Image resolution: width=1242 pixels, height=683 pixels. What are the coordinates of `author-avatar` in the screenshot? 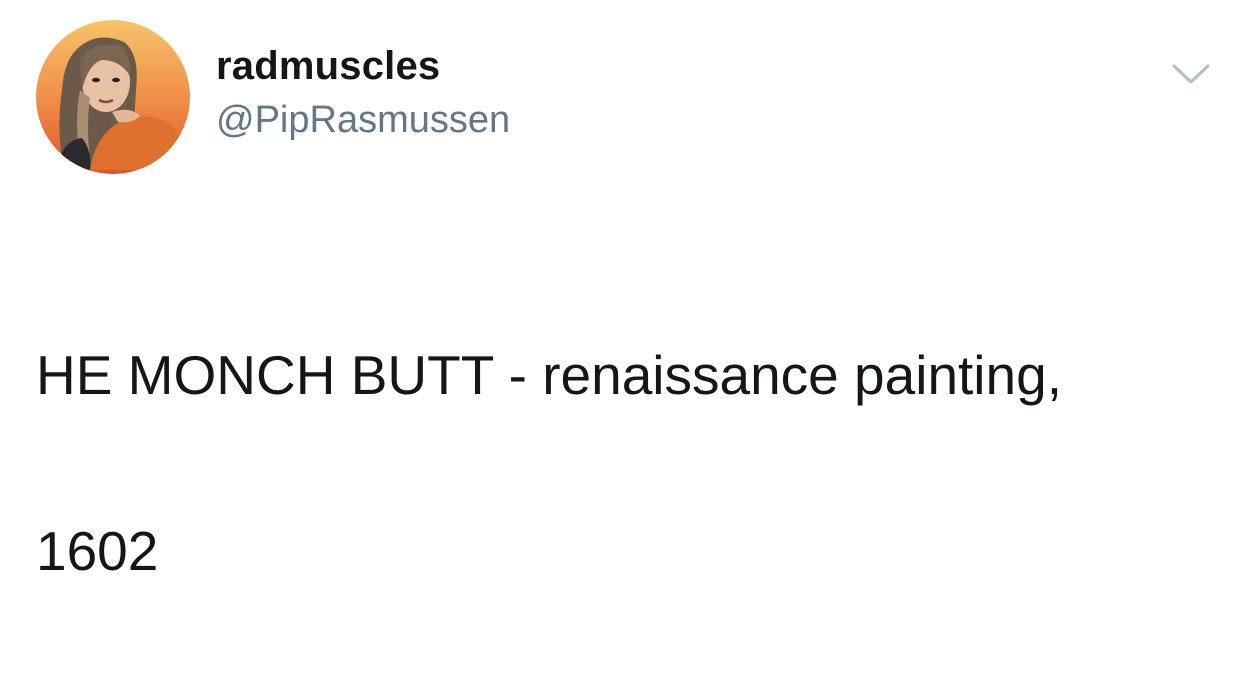 It's located at (113, 97).